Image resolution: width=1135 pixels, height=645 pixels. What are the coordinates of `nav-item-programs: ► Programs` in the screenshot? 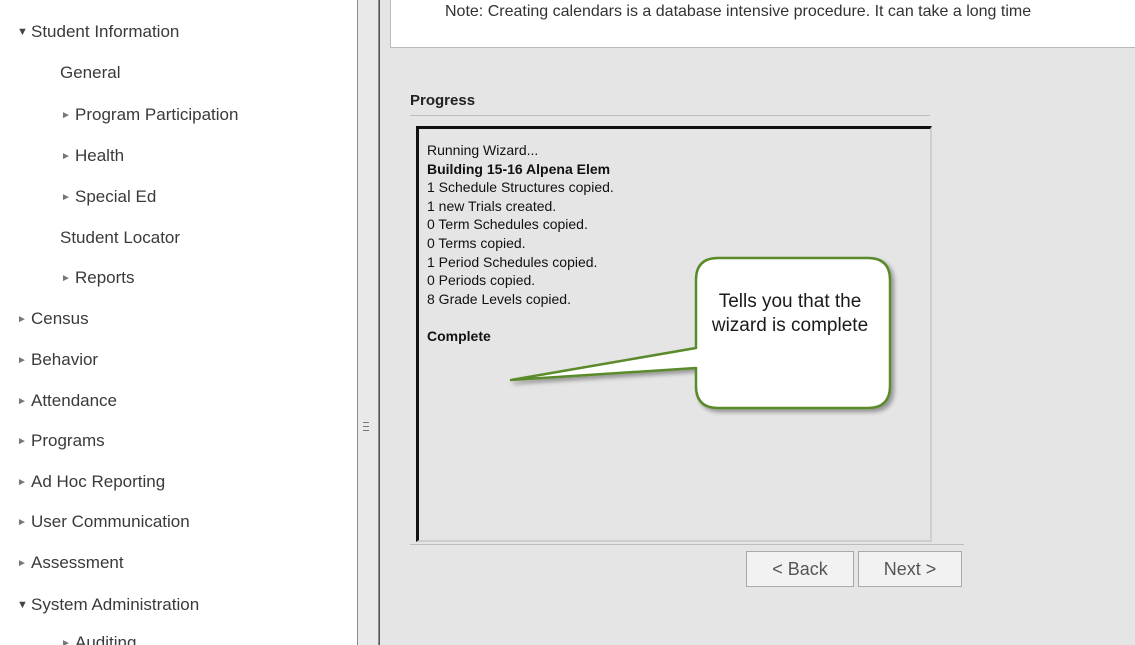 It's located at (61, 441).